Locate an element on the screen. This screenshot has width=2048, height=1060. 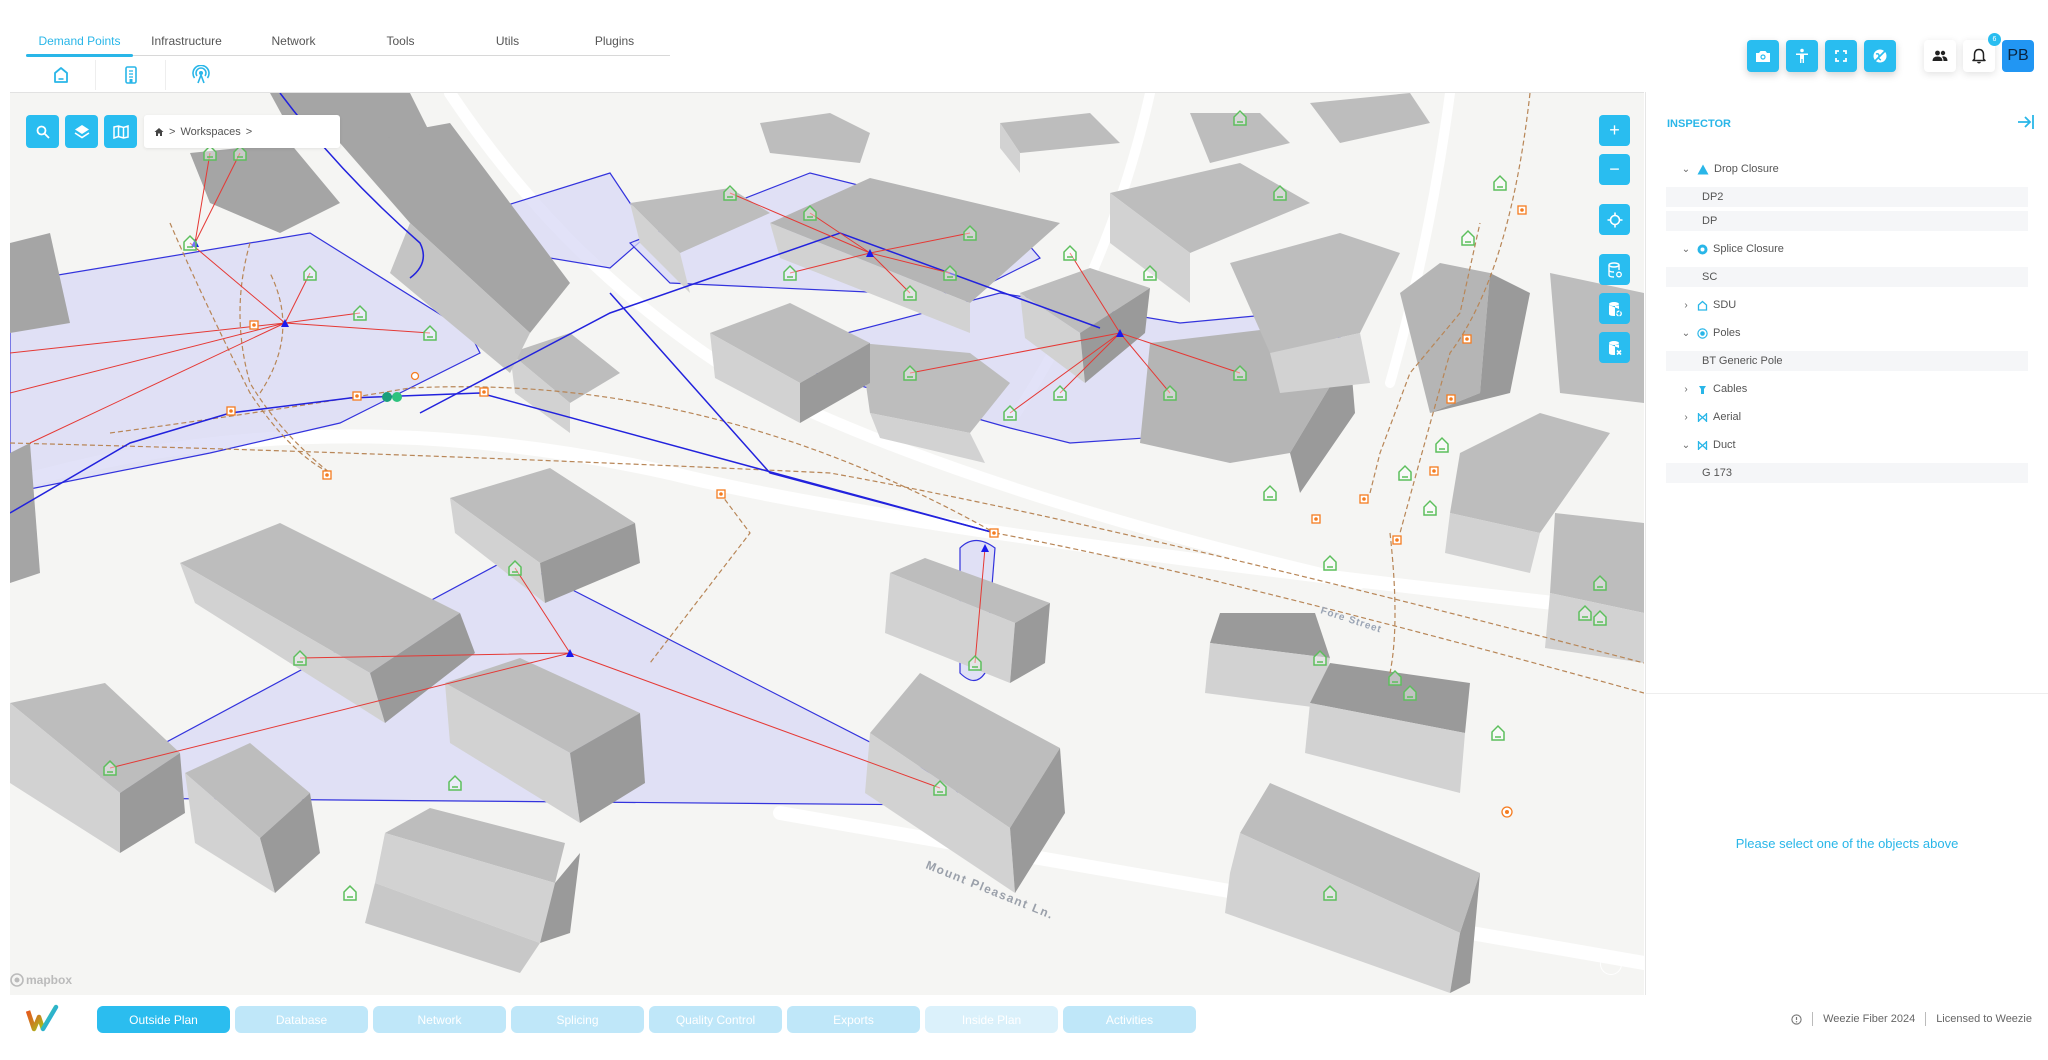
notifications-button: 6 is located at coordinates (1982, 52).